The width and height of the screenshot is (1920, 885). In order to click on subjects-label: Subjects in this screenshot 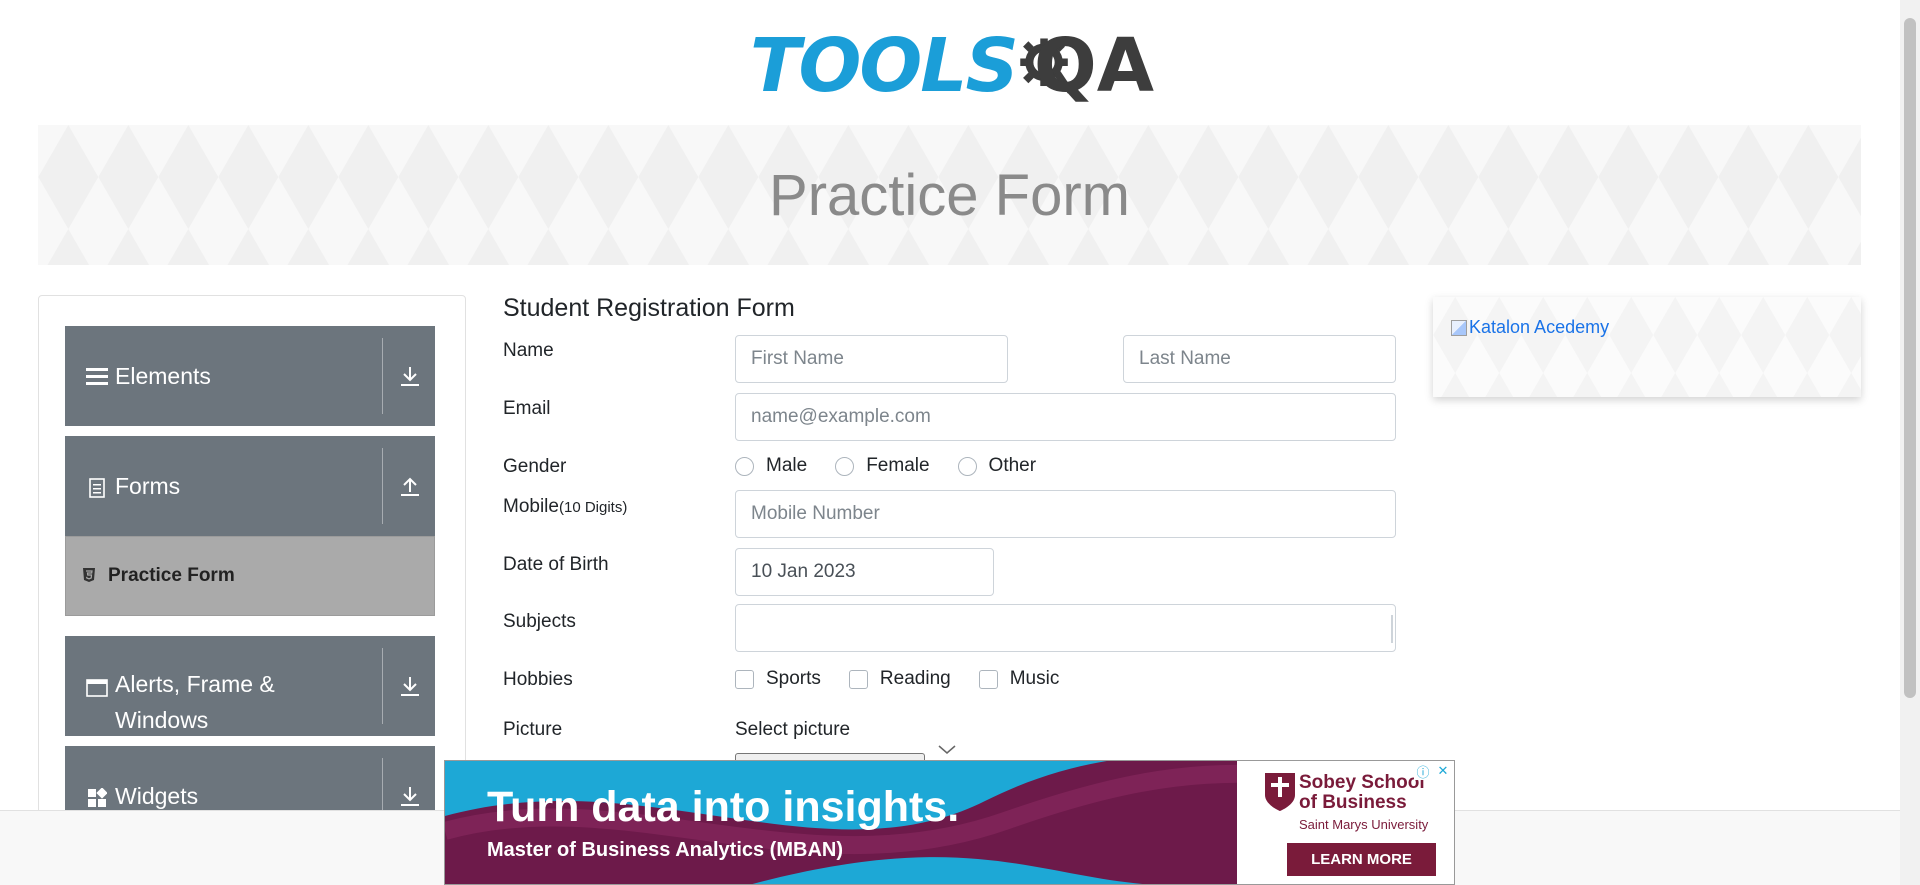, I will do `click(539, 621)`.